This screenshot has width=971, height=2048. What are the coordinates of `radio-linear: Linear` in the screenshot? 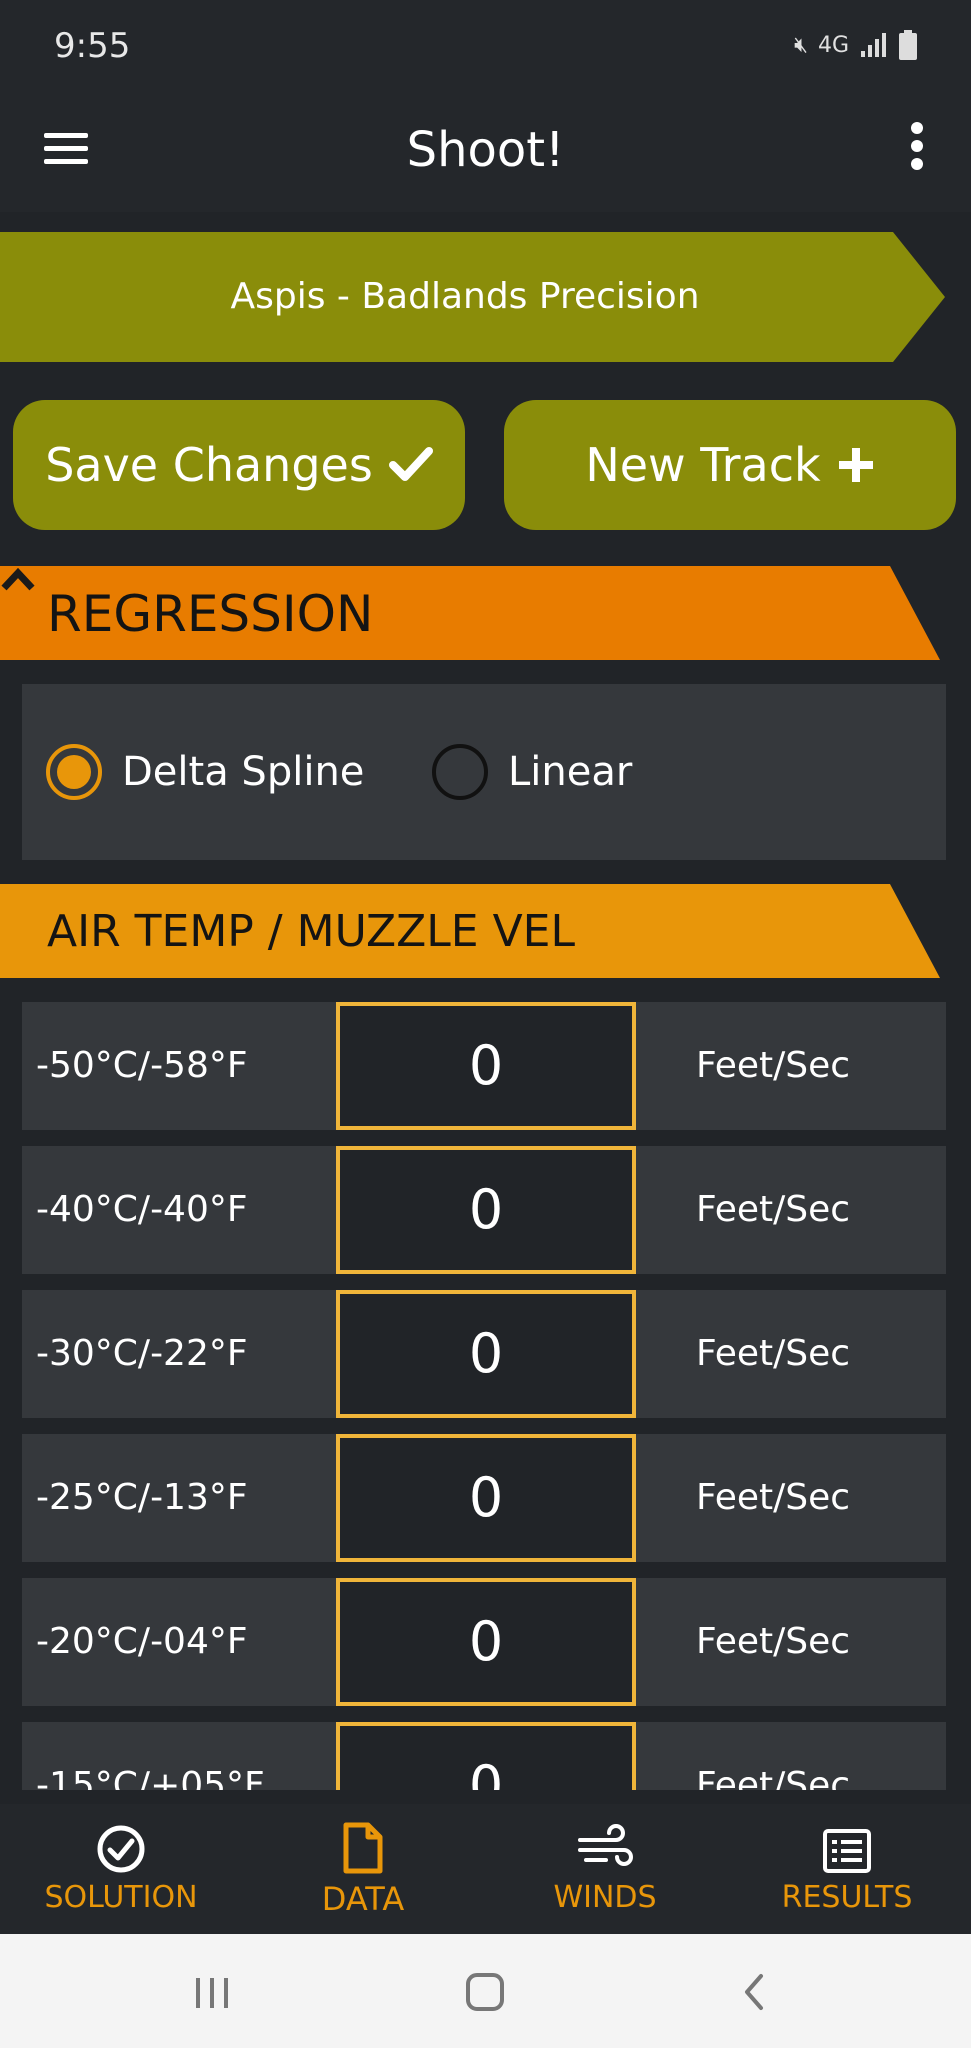 It's located at (532, 772).